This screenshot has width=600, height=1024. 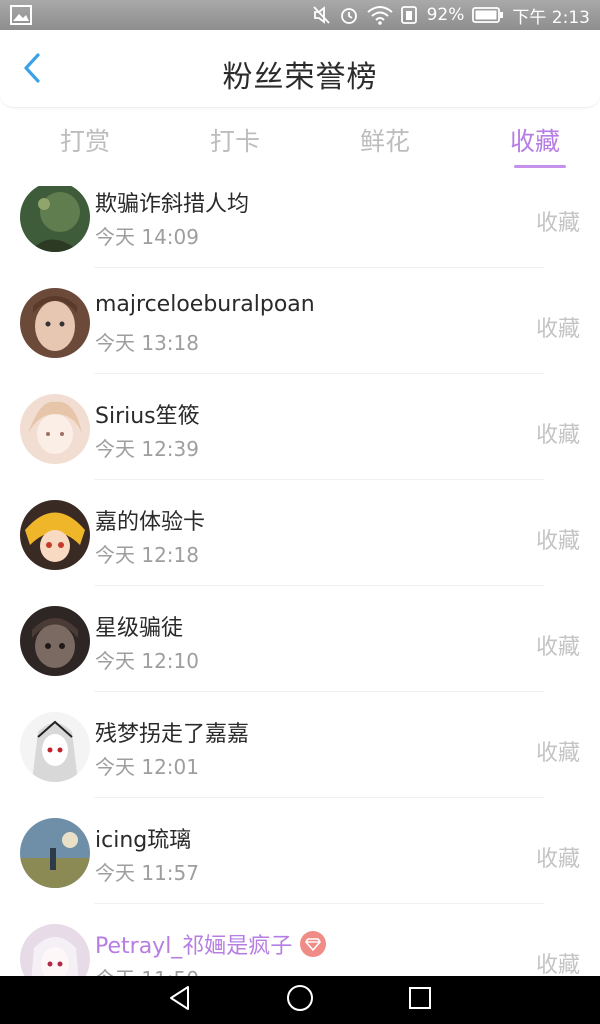 I want to click on data-icon, so click(x=409, y=15).